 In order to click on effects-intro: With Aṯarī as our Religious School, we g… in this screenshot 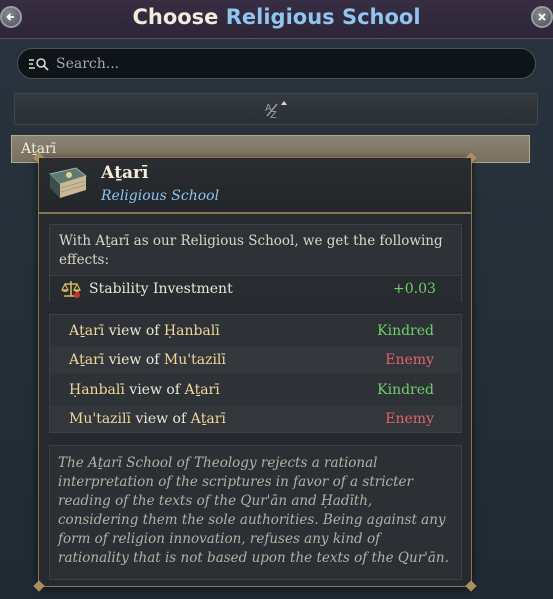, I will do `click(251, 250)`.